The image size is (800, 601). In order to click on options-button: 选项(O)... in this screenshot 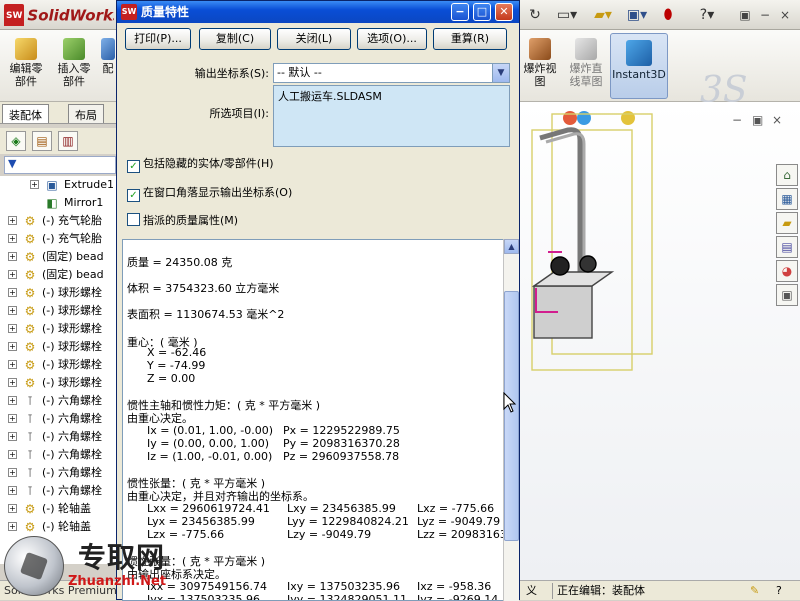, I will do `click(392, 39)`.